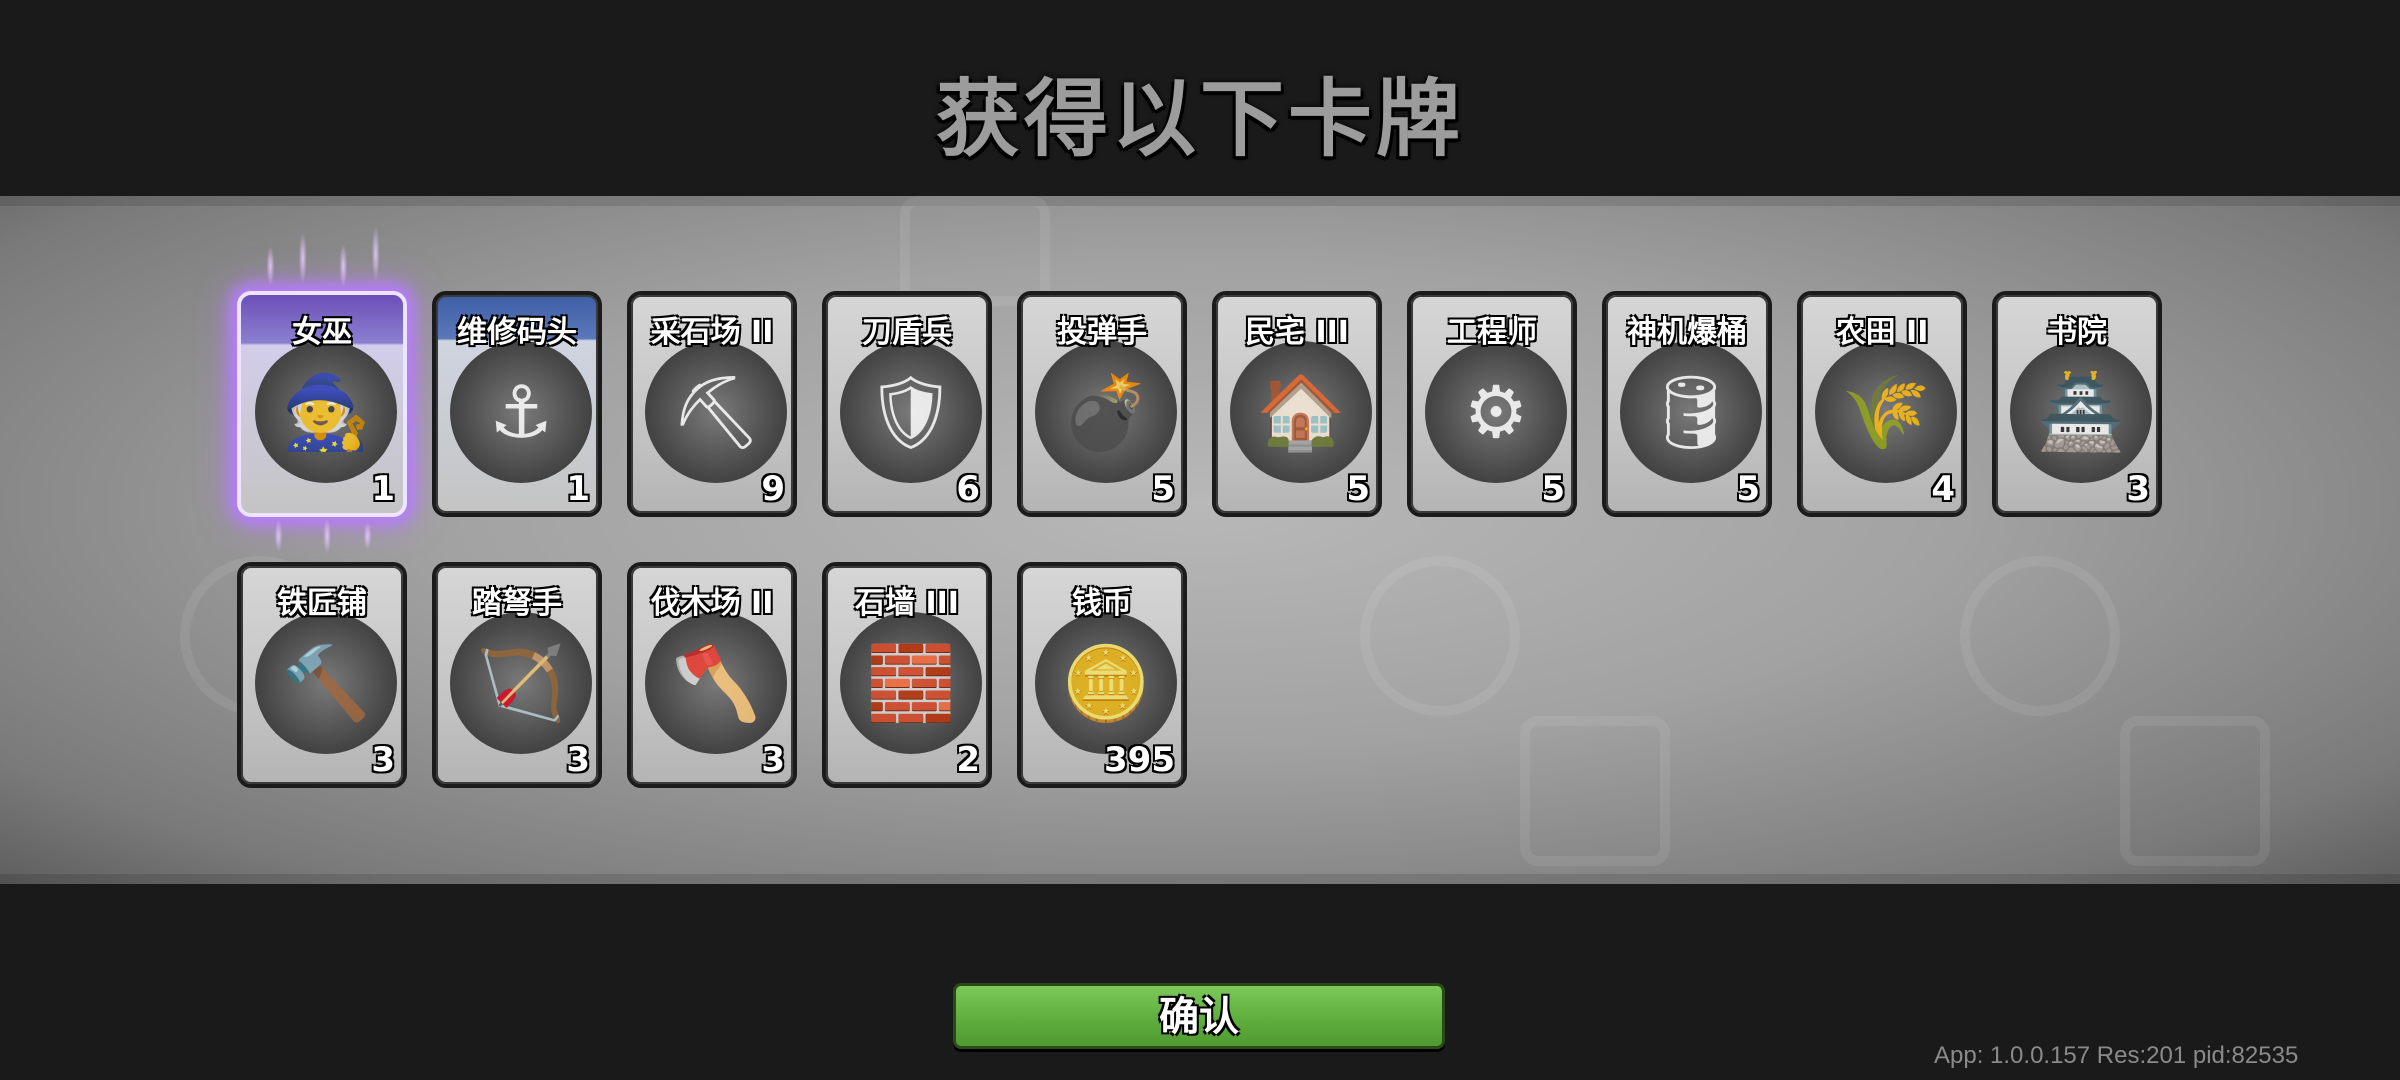  Describe the element at coordinates (521, 412) in the screenshot. I see `repair-dock-icon: ⚓` at that location.